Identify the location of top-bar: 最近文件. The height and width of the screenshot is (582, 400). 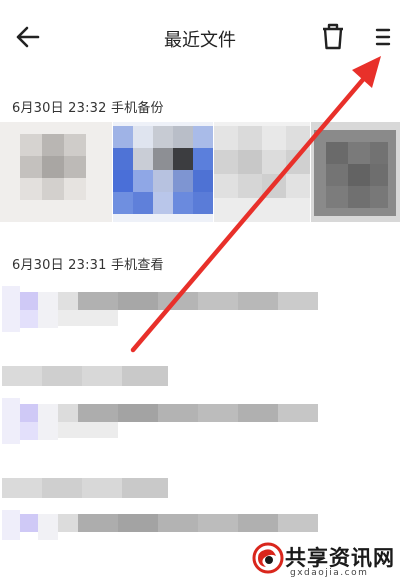
(200, 40).